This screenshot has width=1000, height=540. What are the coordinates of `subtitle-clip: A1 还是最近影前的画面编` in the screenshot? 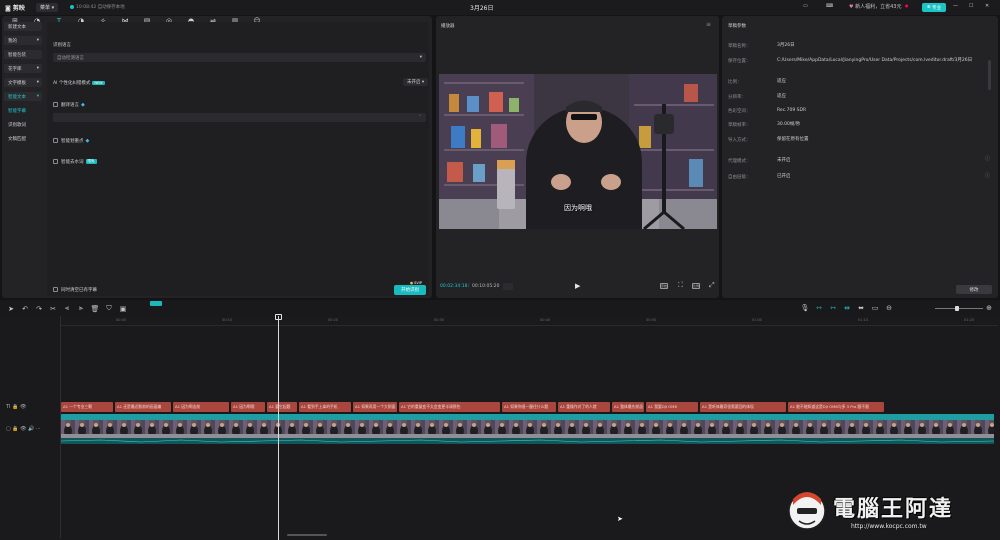 It's located at (143, 407).